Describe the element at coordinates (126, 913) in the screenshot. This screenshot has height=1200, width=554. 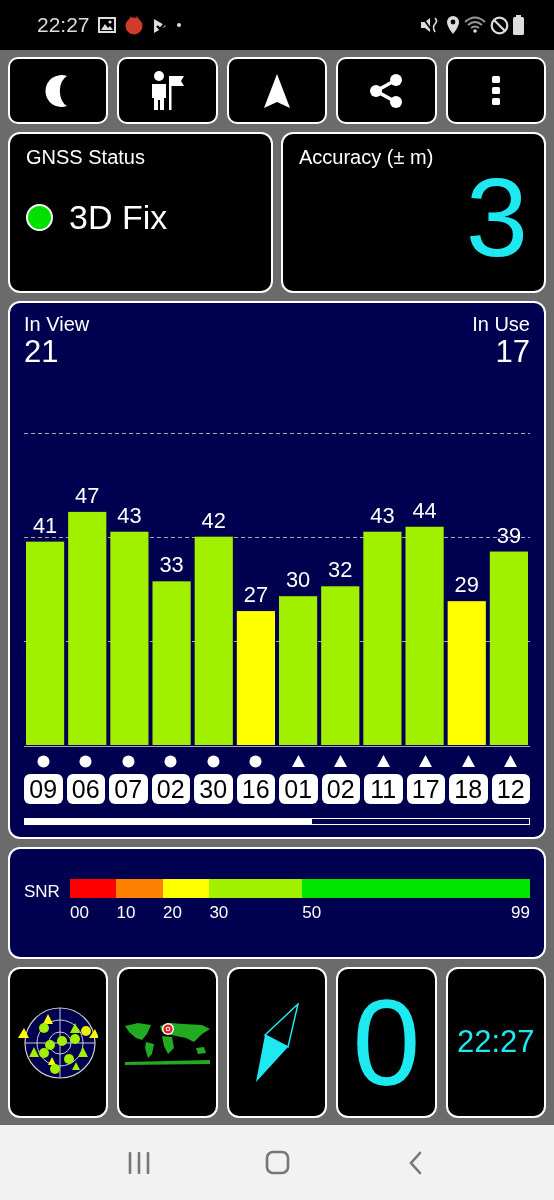
I see `snr-scale-label: 10` at that location.